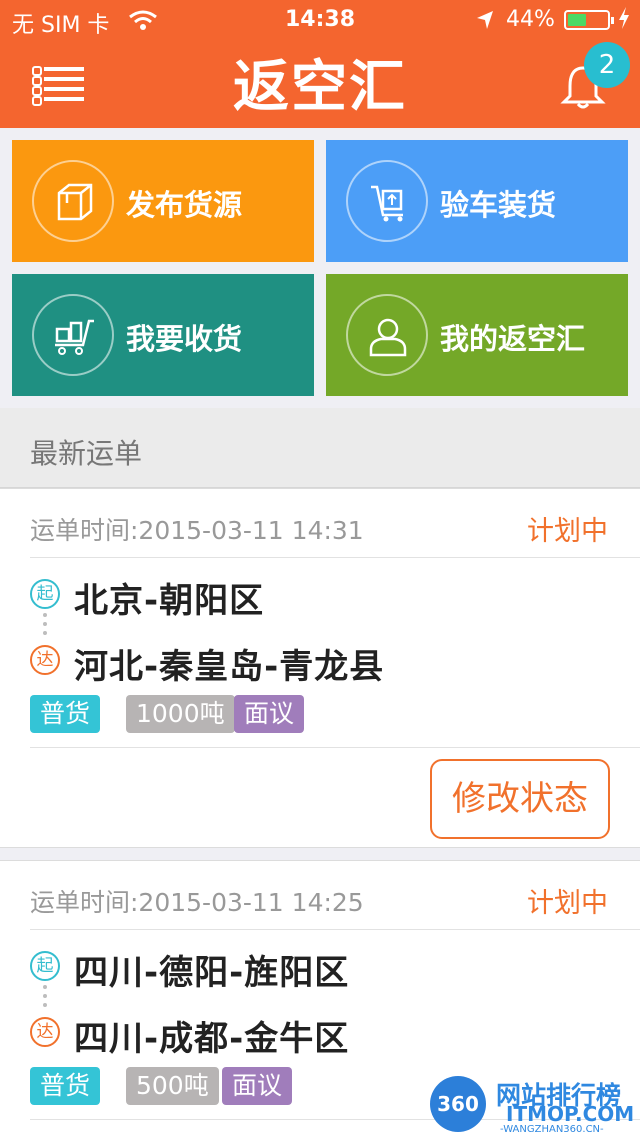 Image resolution: width=640 pixels, height=1136 pixels. I want to click on order-time: 运单时间:2015-03-11 14:31, so click(197, 530).